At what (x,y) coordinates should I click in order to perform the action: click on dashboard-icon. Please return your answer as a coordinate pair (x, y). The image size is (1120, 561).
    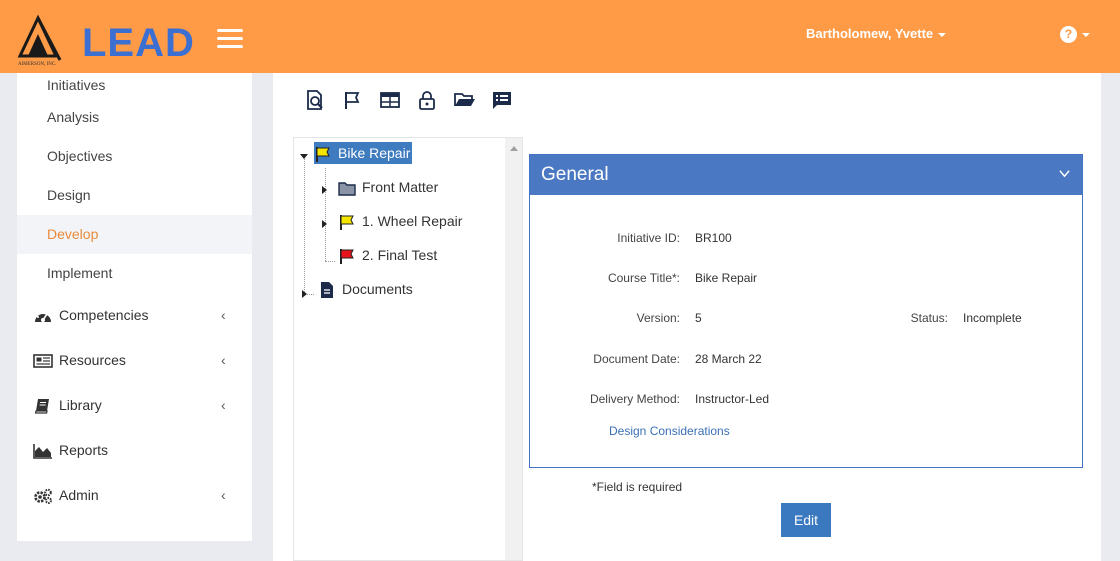
    Looking at the image, I should click on (43, 317).